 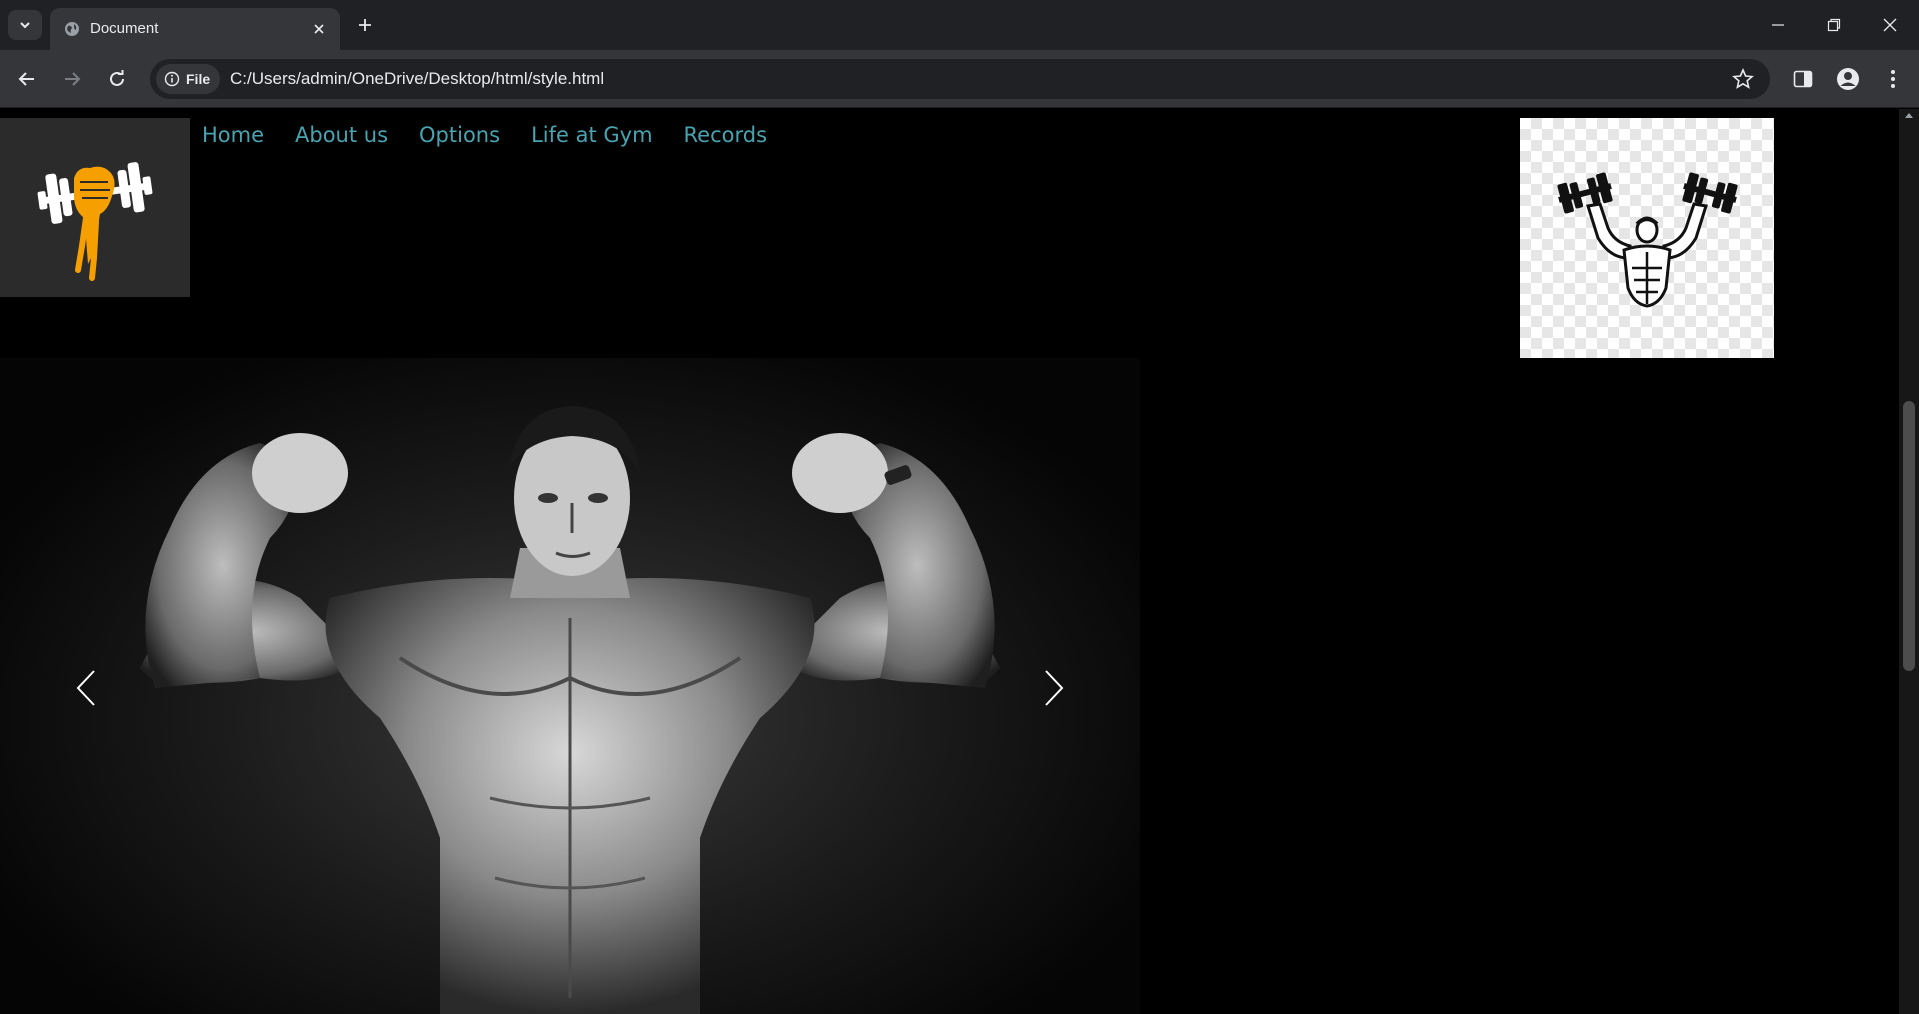 What do you see at coordinates (195, 29) in the screenshot?
I see `tab-document: Document` at bounding box center [195, 29].